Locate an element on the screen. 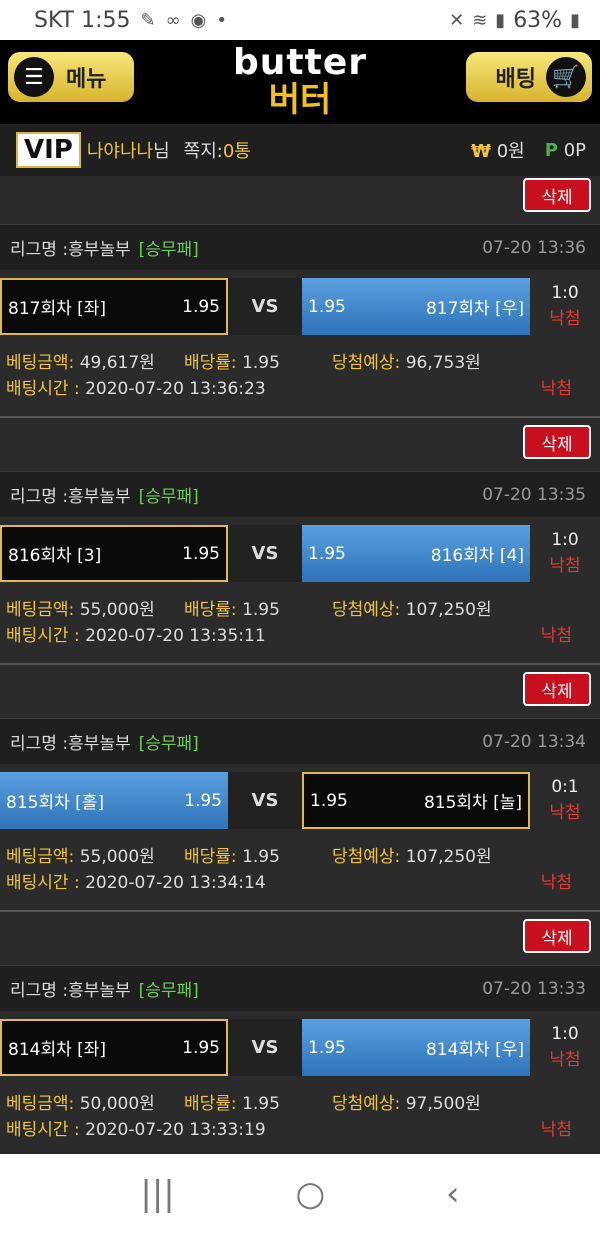 This screenshot has height=1233, width=600. bet-time-value: 2020-07-20 13:35:11 is located at coordinates (175, 636).